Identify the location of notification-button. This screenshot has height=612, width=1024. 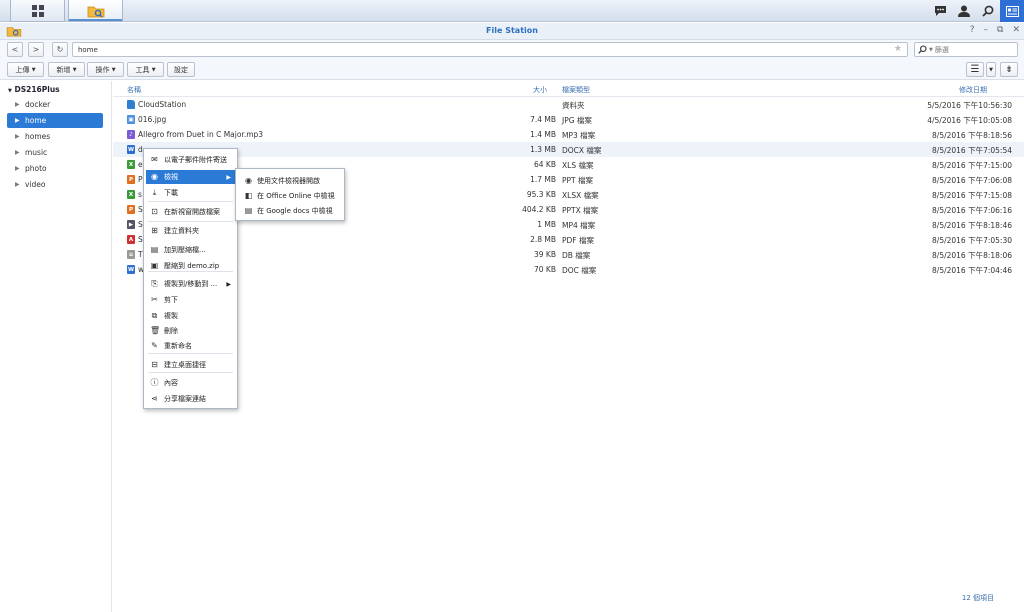
(940, 11).